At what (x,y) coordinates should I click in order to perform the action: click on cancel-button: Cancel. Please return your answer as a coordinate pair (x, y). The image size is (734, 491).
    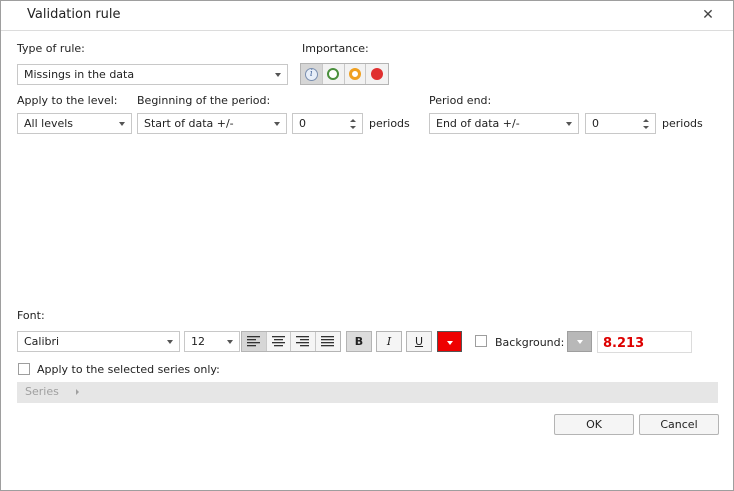
    Looking at the image, I should click on (679, 424).